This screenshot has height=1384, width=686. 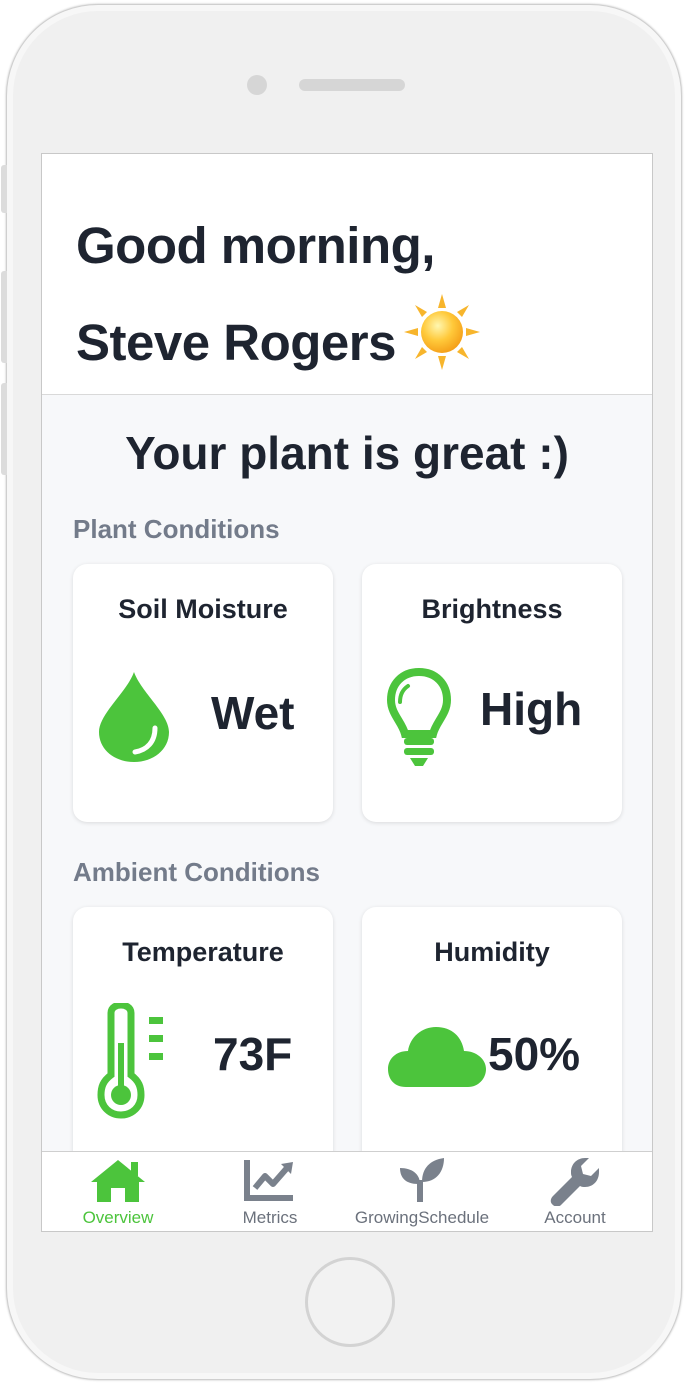 I want to click on mute-switch, so click(x=4, y=189).